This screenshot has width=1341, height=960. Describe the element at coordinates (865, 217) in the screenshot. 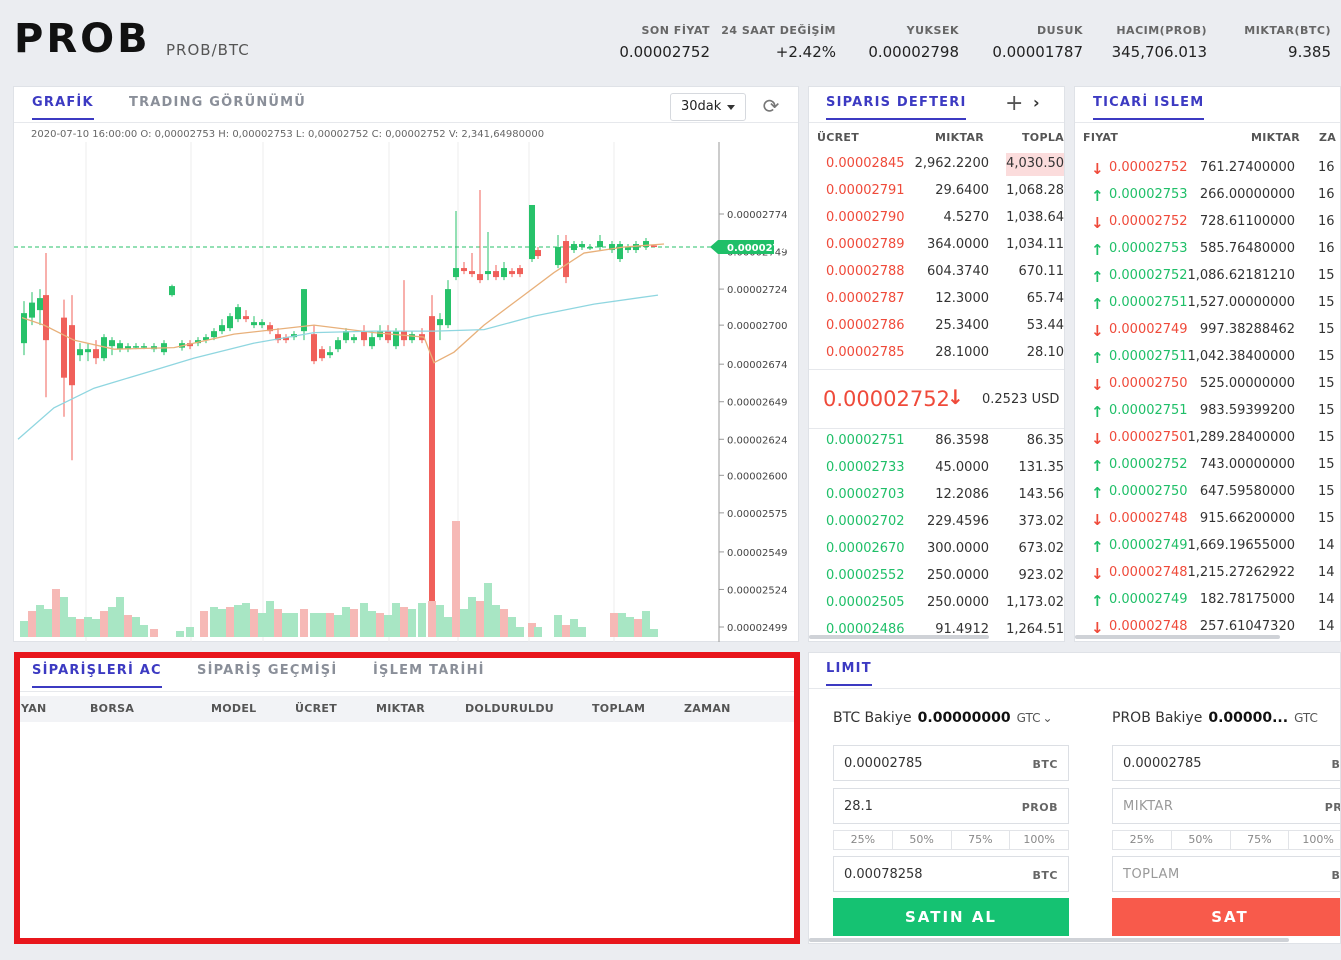

I see `ask-price: 0.00002790` at that location.